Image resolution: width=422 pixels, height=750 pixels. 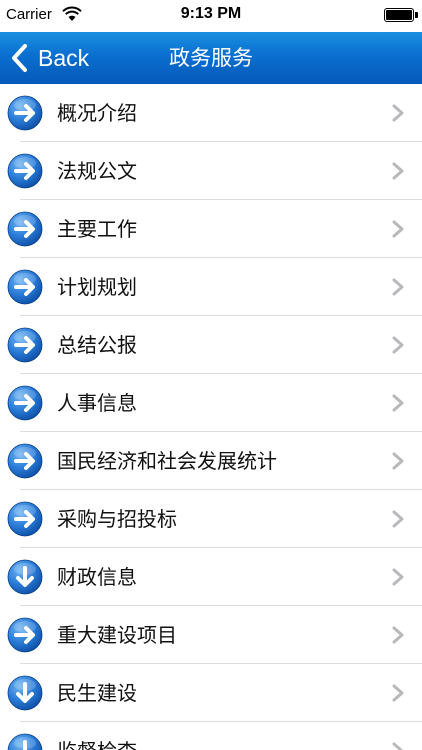 I want to click on list-item-label: 总结公报, so click(x=97, y=345).